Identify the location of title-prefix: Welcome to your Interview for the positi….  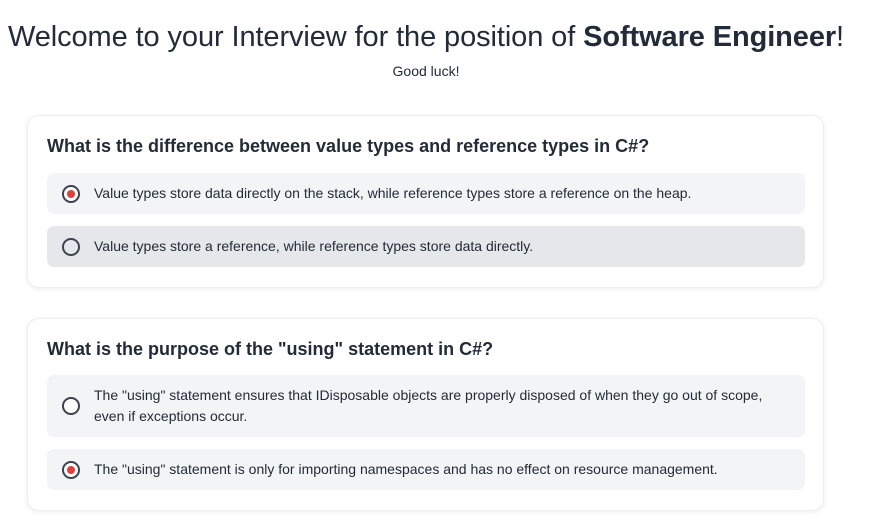
(295, 37).